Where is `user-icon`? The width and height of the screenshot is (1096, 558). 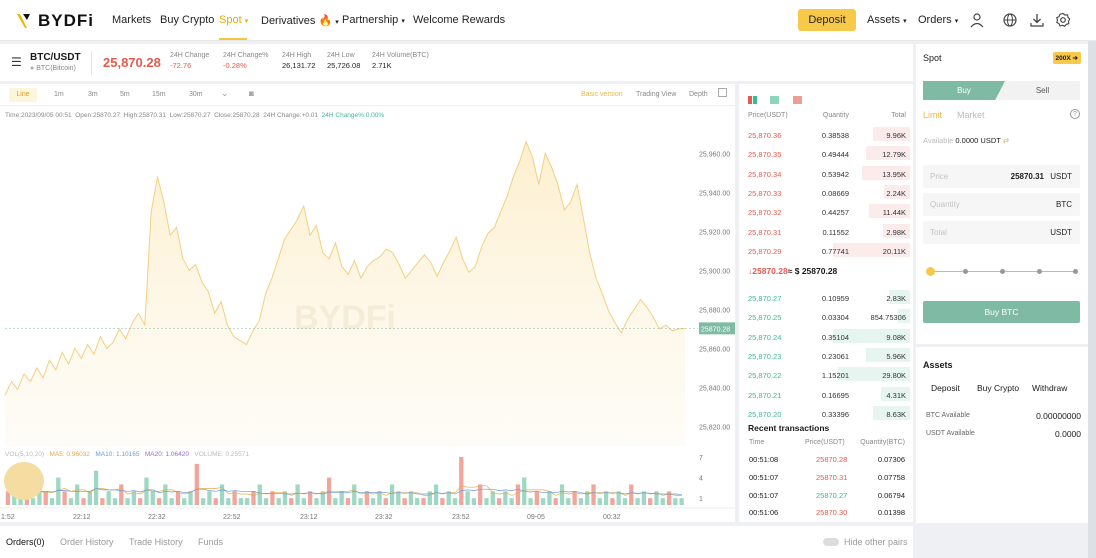 user-icon is located at coordinates (977, 20).